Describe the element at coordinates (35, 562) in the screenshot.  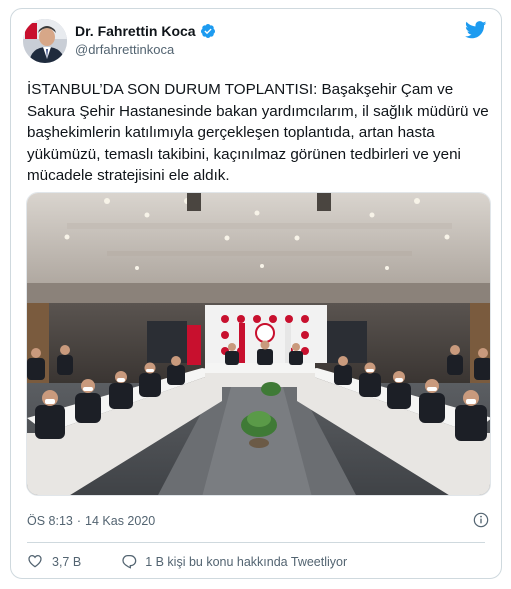
I see `heart-icon` at that location.